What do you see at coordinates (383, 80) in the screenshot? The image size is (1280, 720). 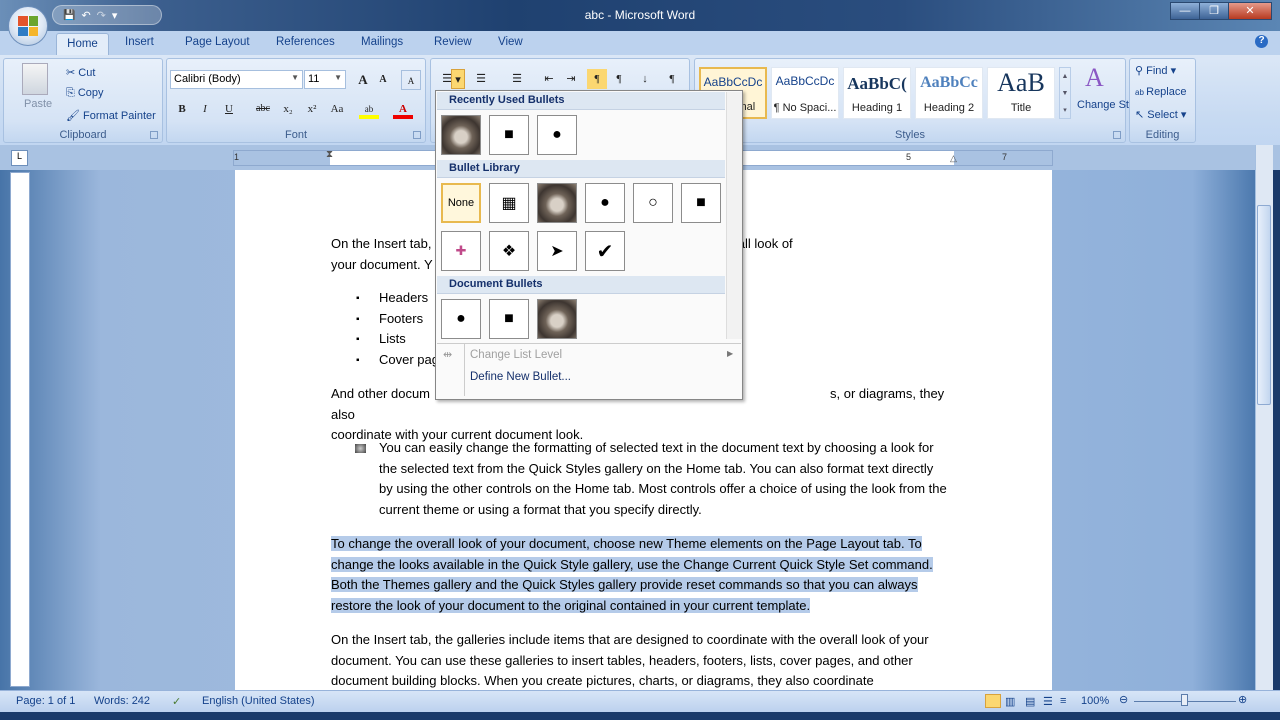 I see `shrink-font-button: A` at bounding box center [383, 80].